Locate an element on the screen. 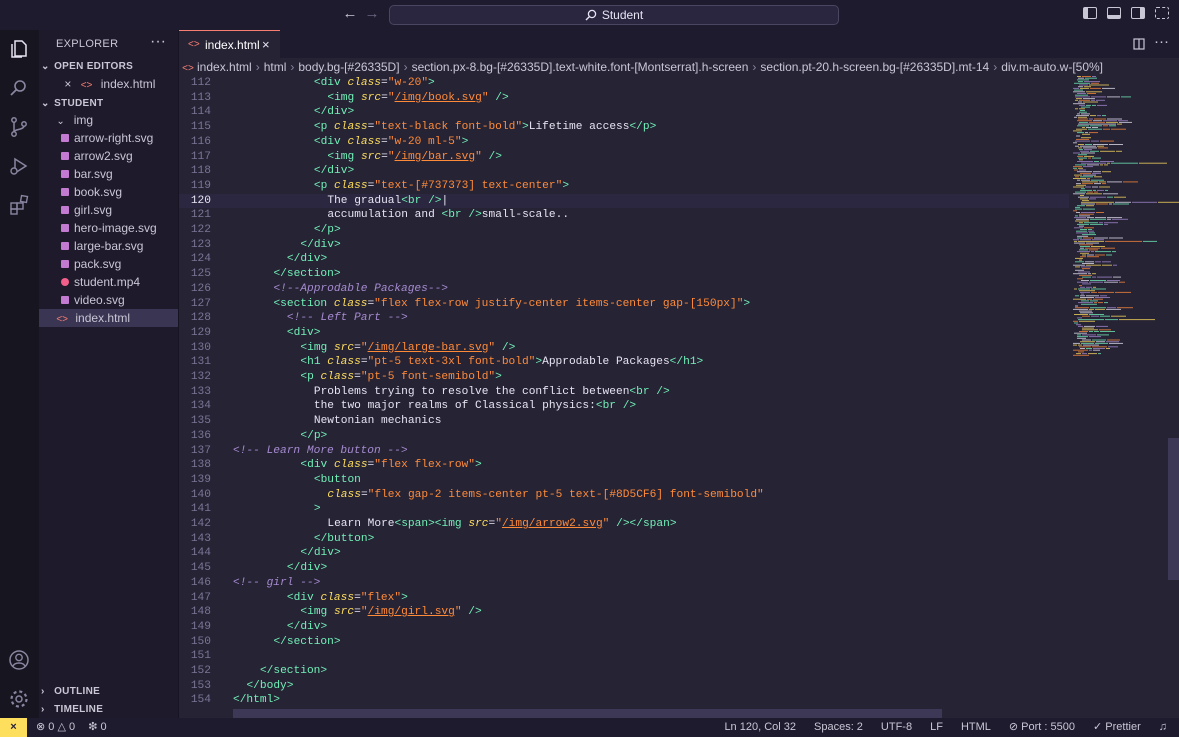 The width and height of the screenshot is (1179, 737). run-and-debug-icon is located at coordinates (19, 166).